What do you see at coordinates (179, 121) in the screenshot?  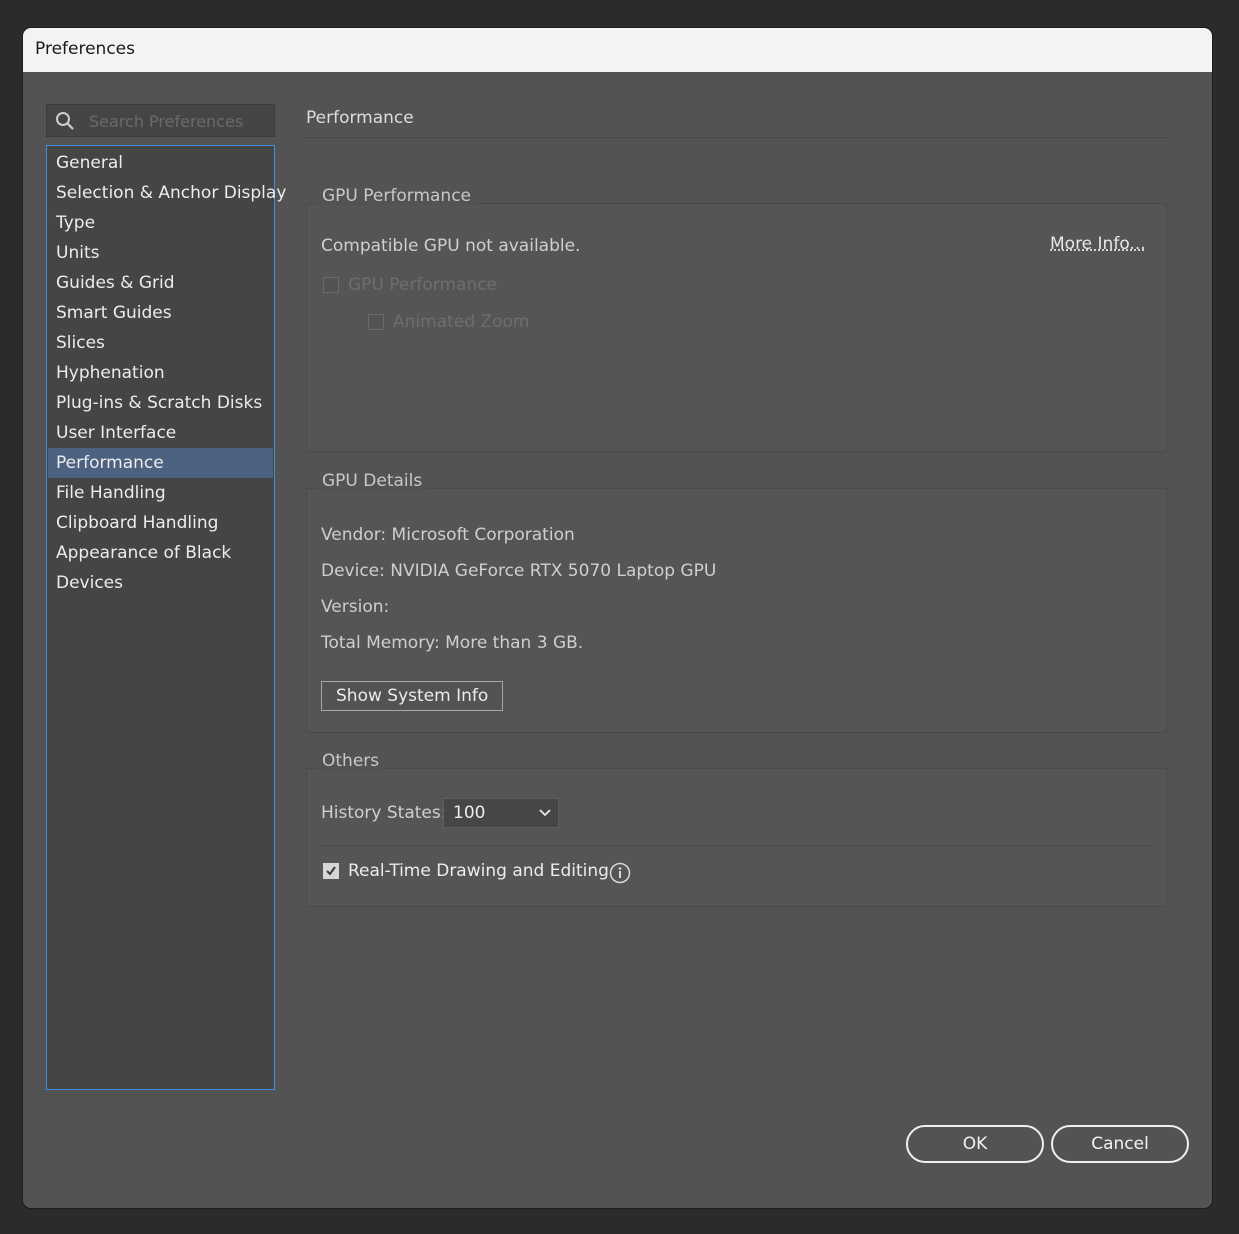 I see `search-input` at bounding box center [179, 121].